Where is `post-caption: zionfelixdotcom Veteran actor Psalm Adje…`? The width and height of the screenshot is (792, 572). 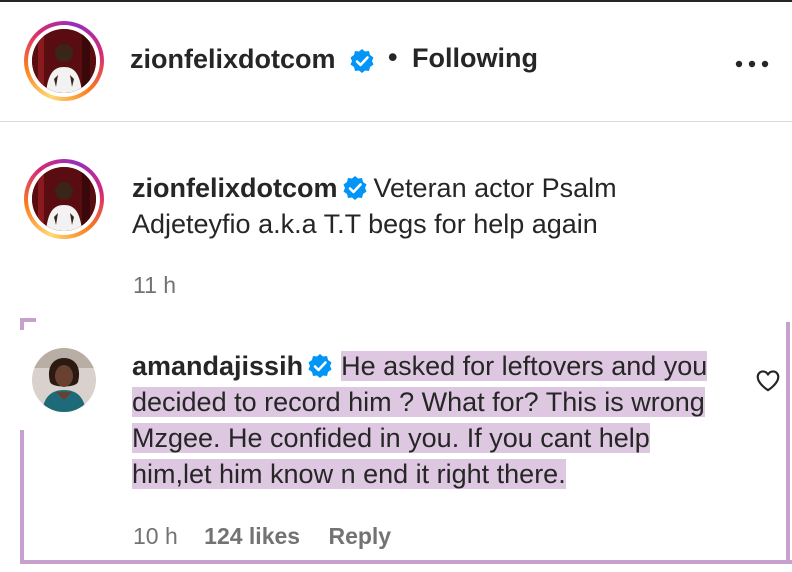
post-caption: zionfelixdotcom Veteran actor Psalm Adje… is located at coordinates (432, 206).